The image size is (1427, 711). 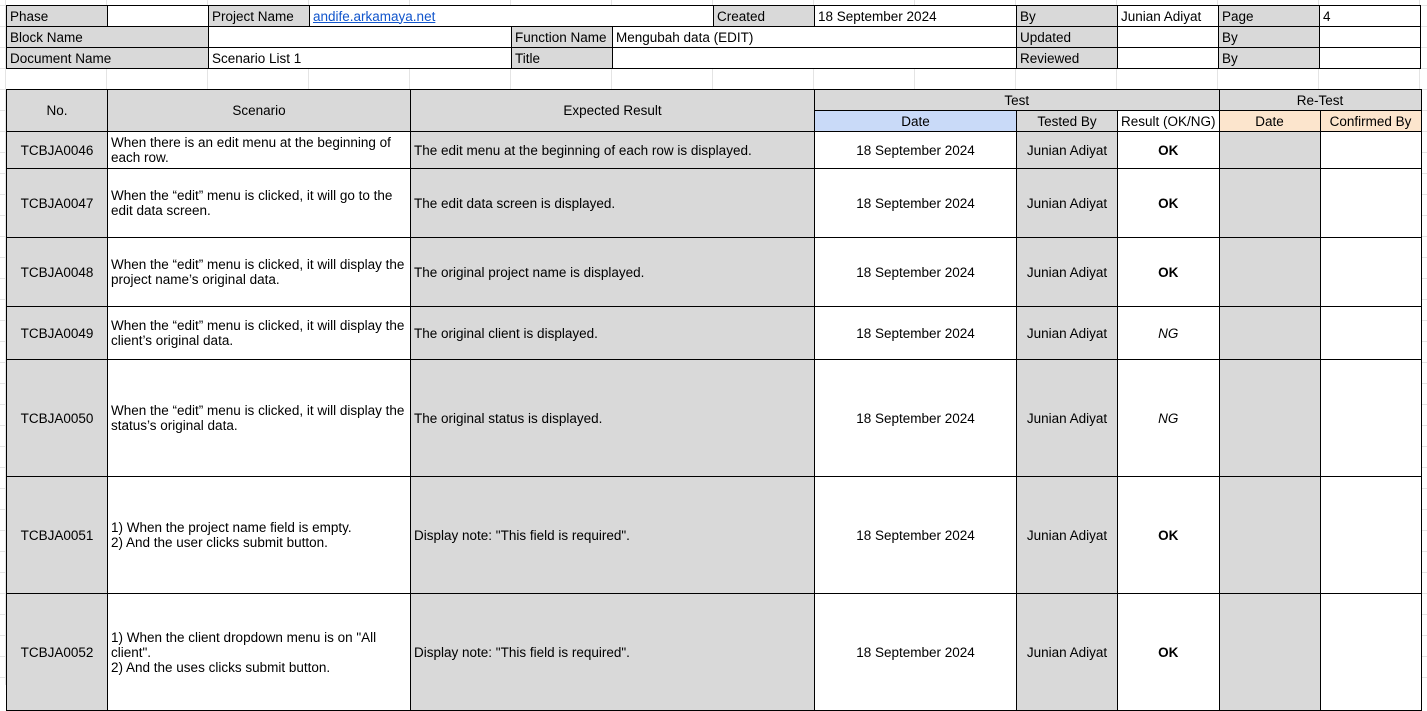 What do you see at coordinates (360, 58) in the screenshot?
I see `document-name-value: Scenario List 1` at bounding box center [360, 58].